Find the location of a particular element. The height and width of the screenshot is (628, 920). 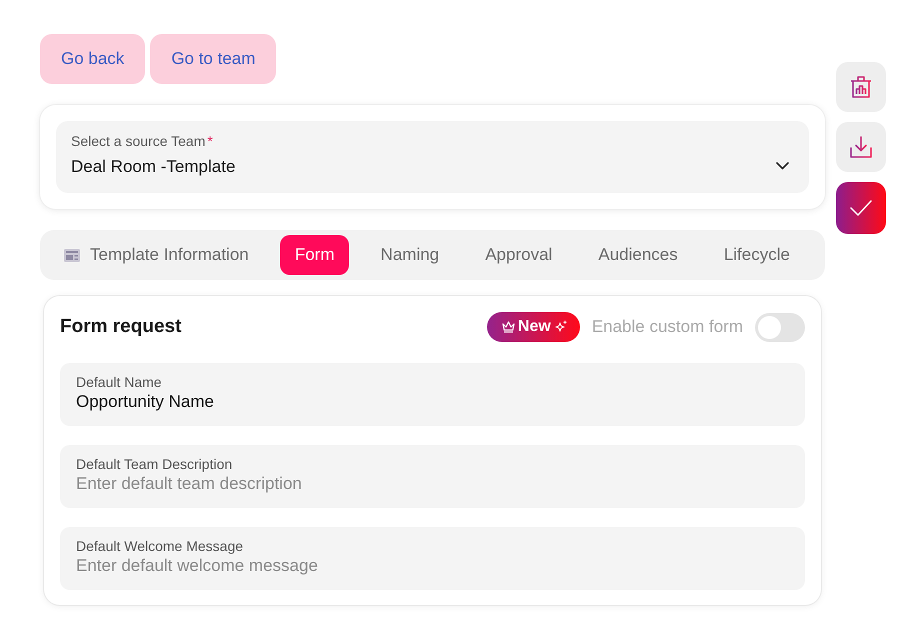

chevron-down-icon is located at coordinates (782, 166).